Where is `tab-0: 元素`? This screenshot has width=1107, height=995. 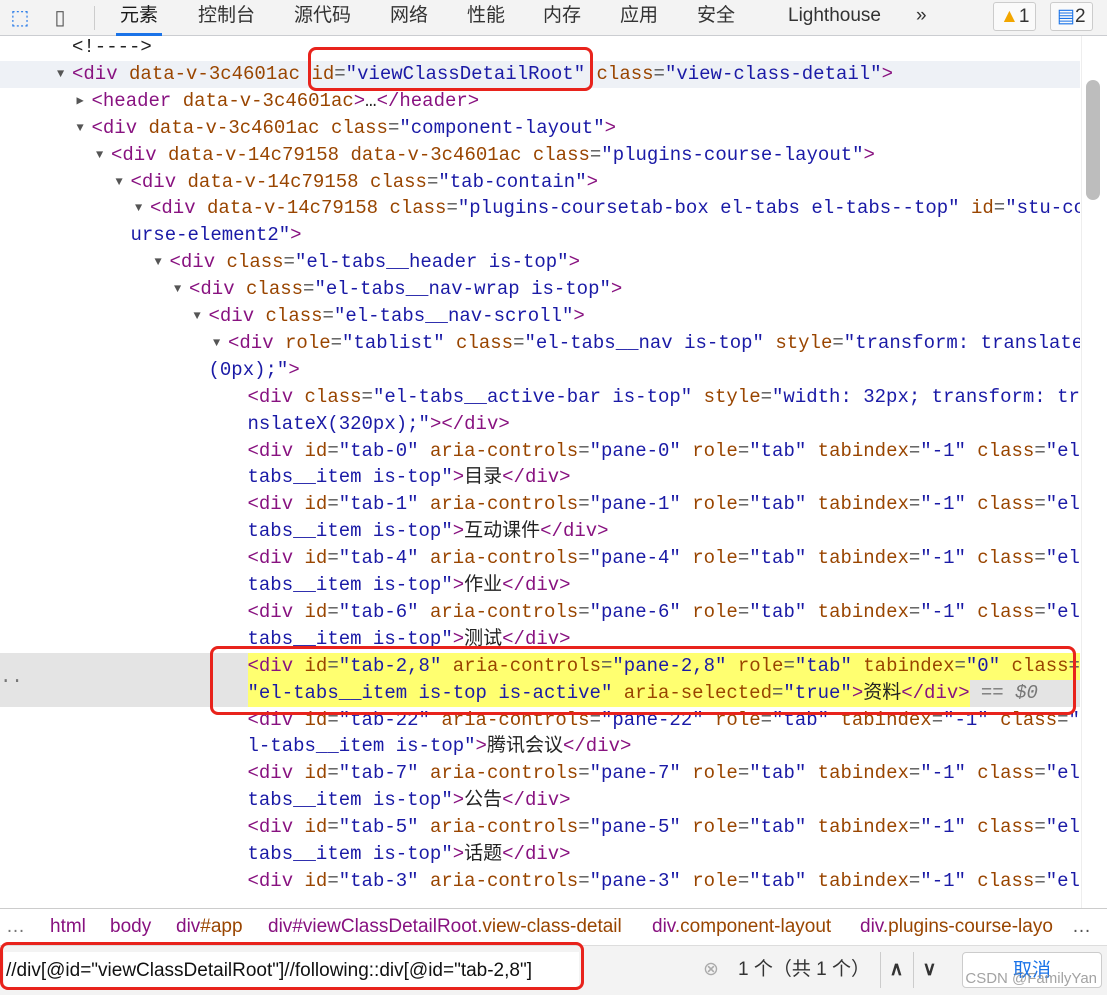 tab-0: 元素 is located at coordinates (139, 18).